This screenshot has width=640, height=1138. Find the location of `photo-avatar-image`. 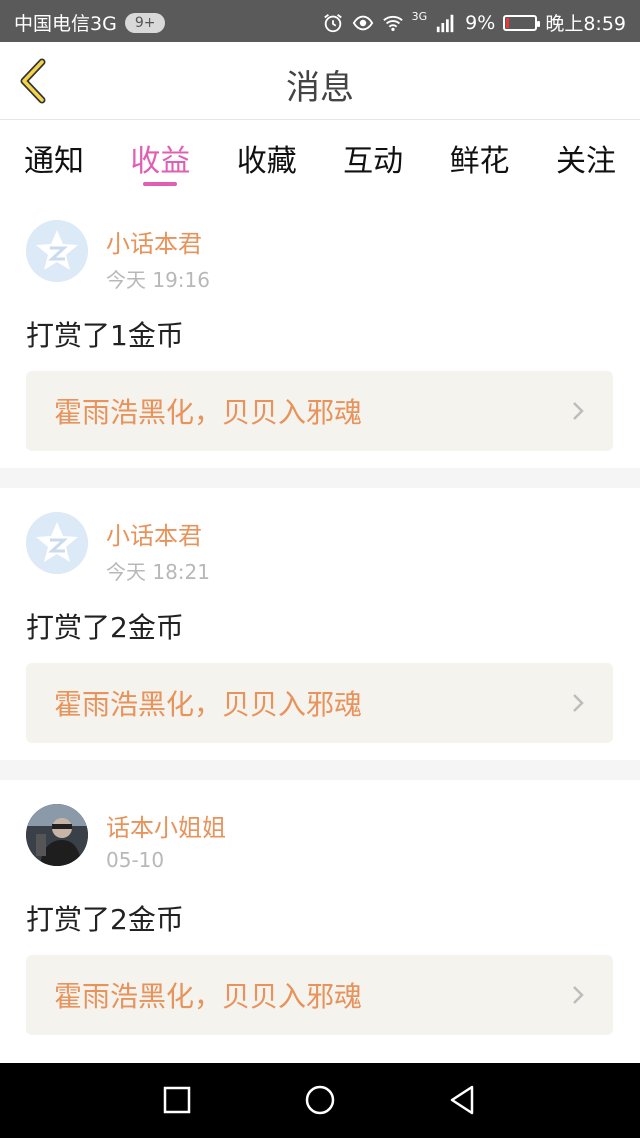

photo-avatar-image is located at coordinates (57, 835).